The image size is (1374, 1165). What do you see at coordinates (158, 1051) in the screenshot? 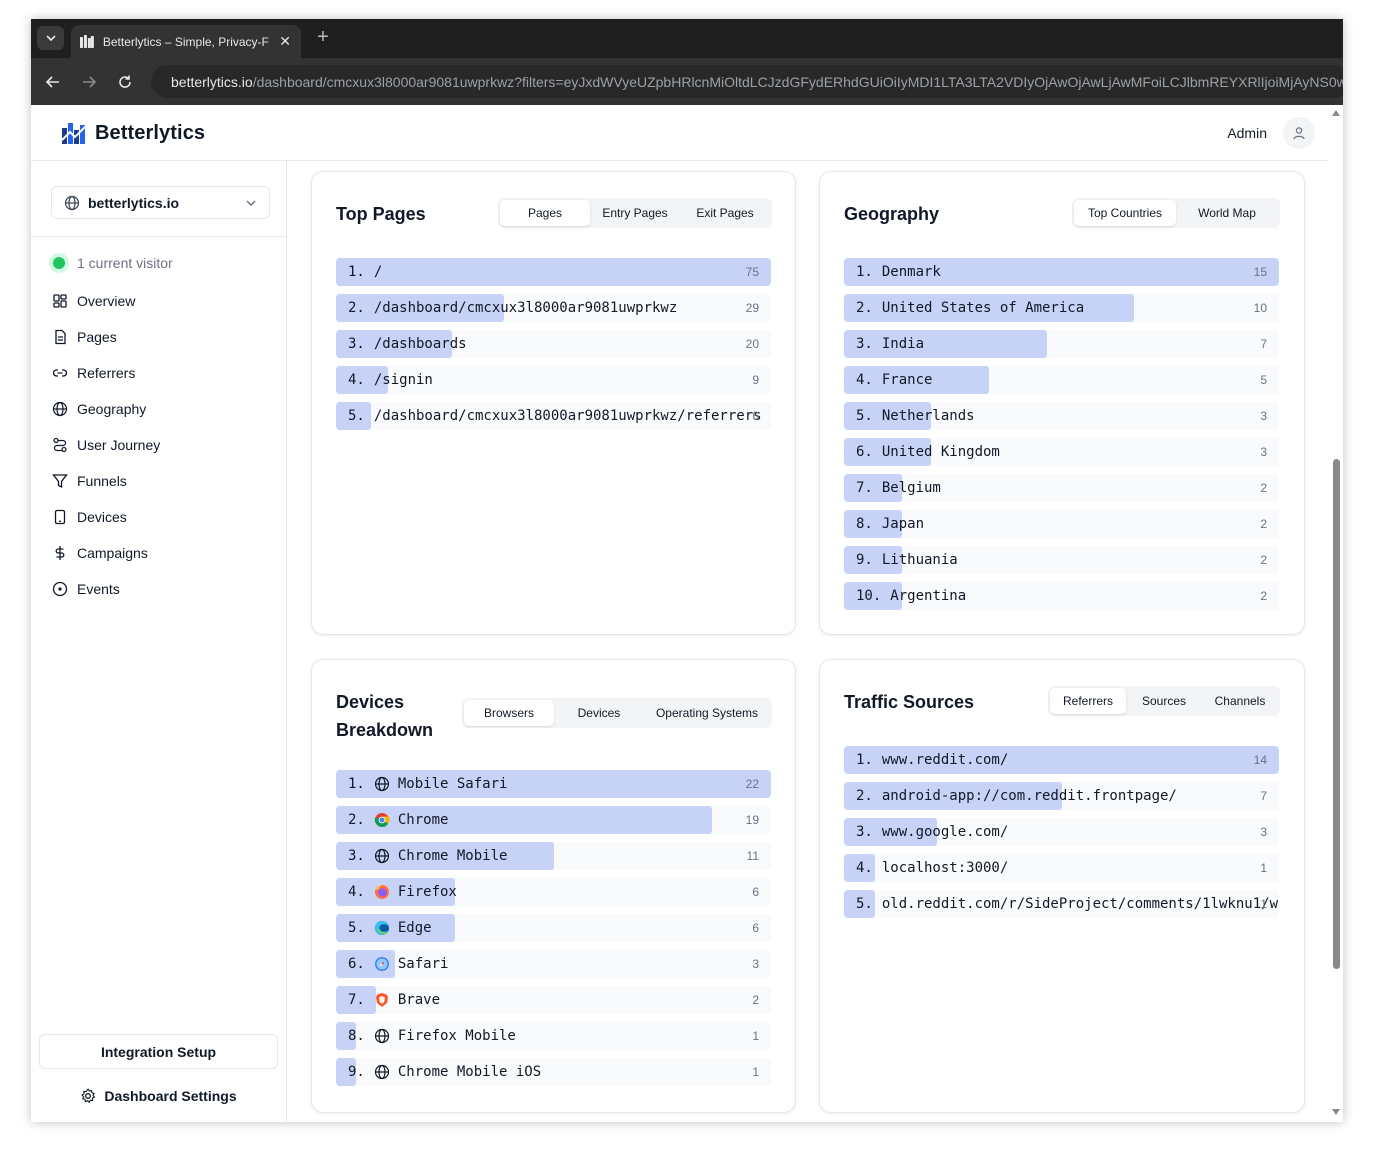
I see `integration-setup-button: Integration Setup` at bounding box center [158, 1051].